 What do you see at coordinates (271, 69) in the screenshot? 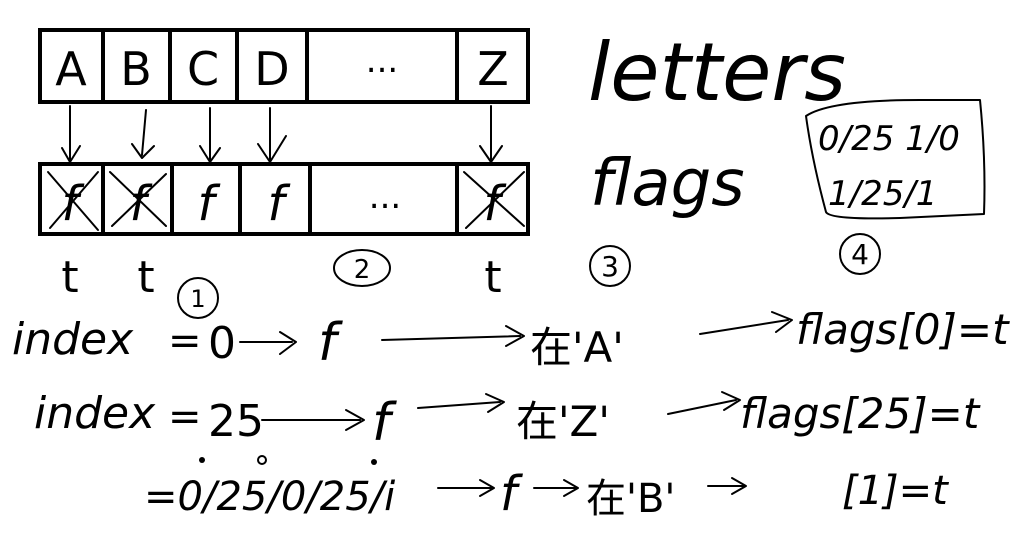
I see `letter-cell-d: D` at bounding box center [271, 69].